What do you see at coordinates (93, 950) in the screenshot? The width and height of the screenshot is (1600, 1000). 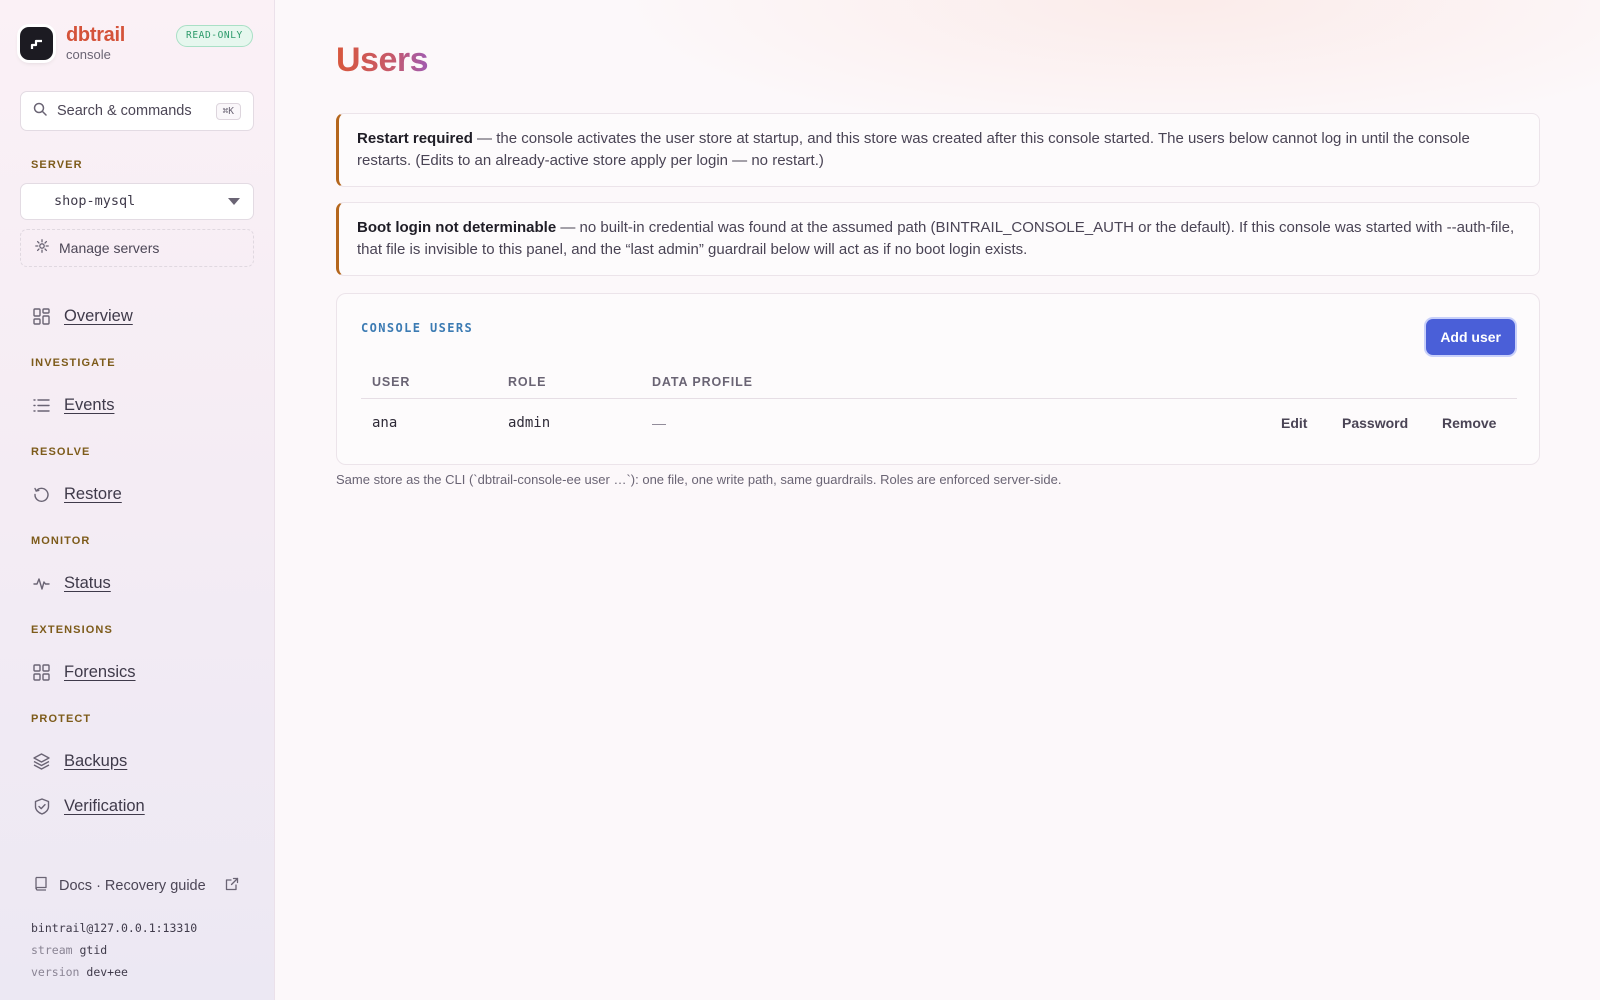 I see `stream-value: gtid` at bounding box center [93, 950].